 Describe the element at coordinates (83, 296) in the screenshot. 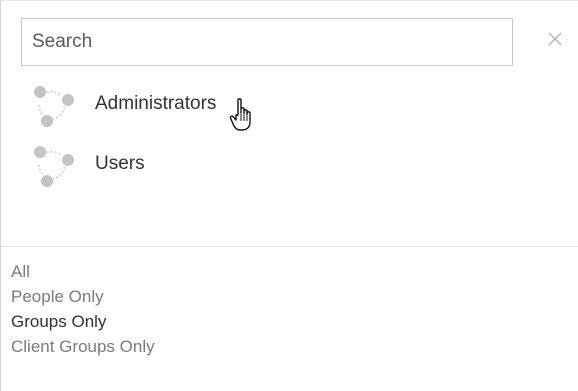

I see `filter-people-only: People Only` at that location.